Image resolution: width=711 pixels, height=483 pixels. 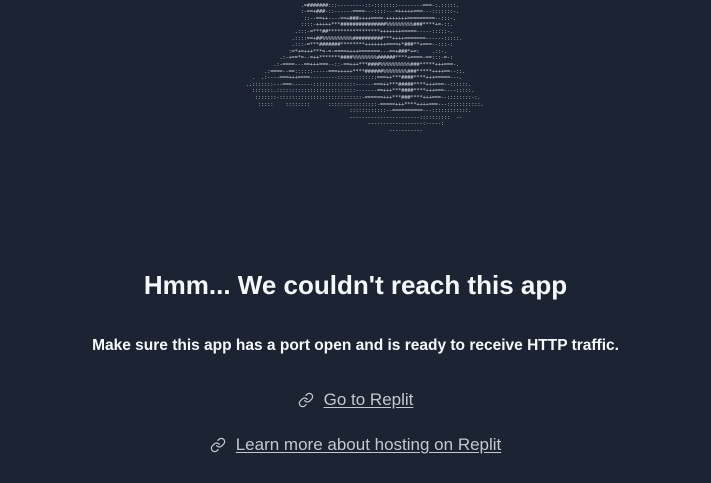 I want to click on go-to-replit-row: Go to Replit, so click(x=355, y=400).